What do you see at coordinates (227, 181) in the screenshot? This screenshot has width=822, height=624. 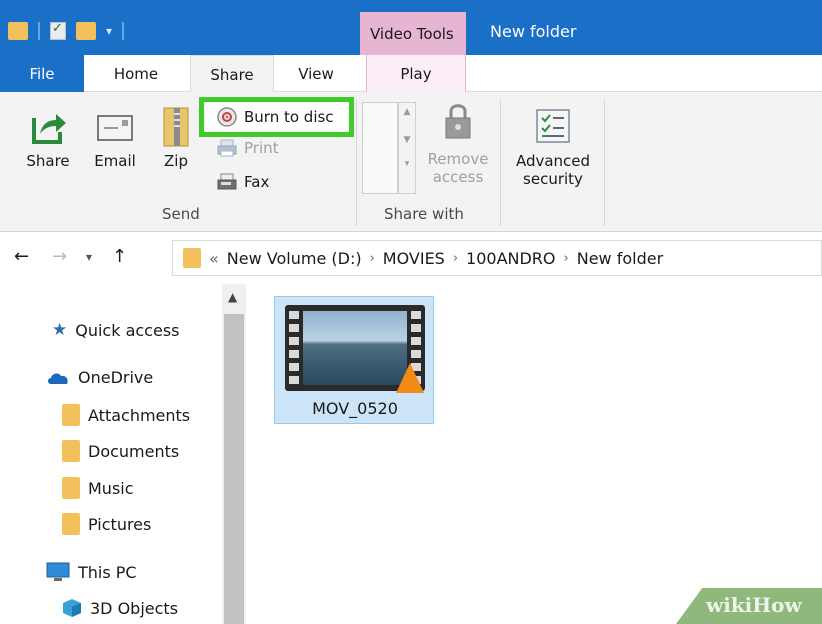 I see `fax-icon` at bounding box center [227, 181].